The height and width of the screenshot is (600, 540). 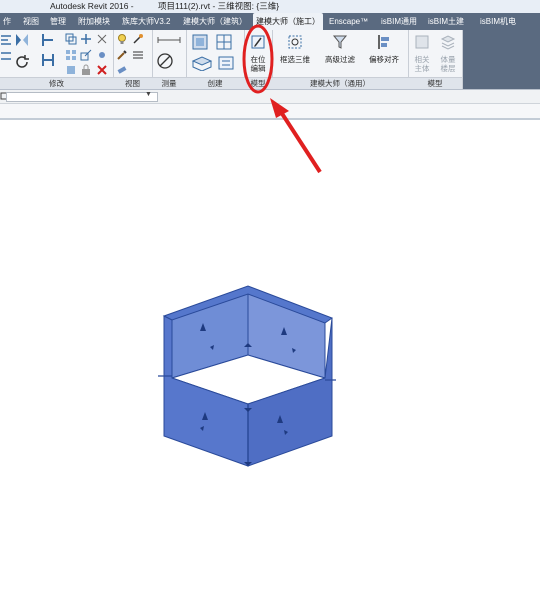 I want to click on panel-label-view: 视图, so click(x=132, y=83).